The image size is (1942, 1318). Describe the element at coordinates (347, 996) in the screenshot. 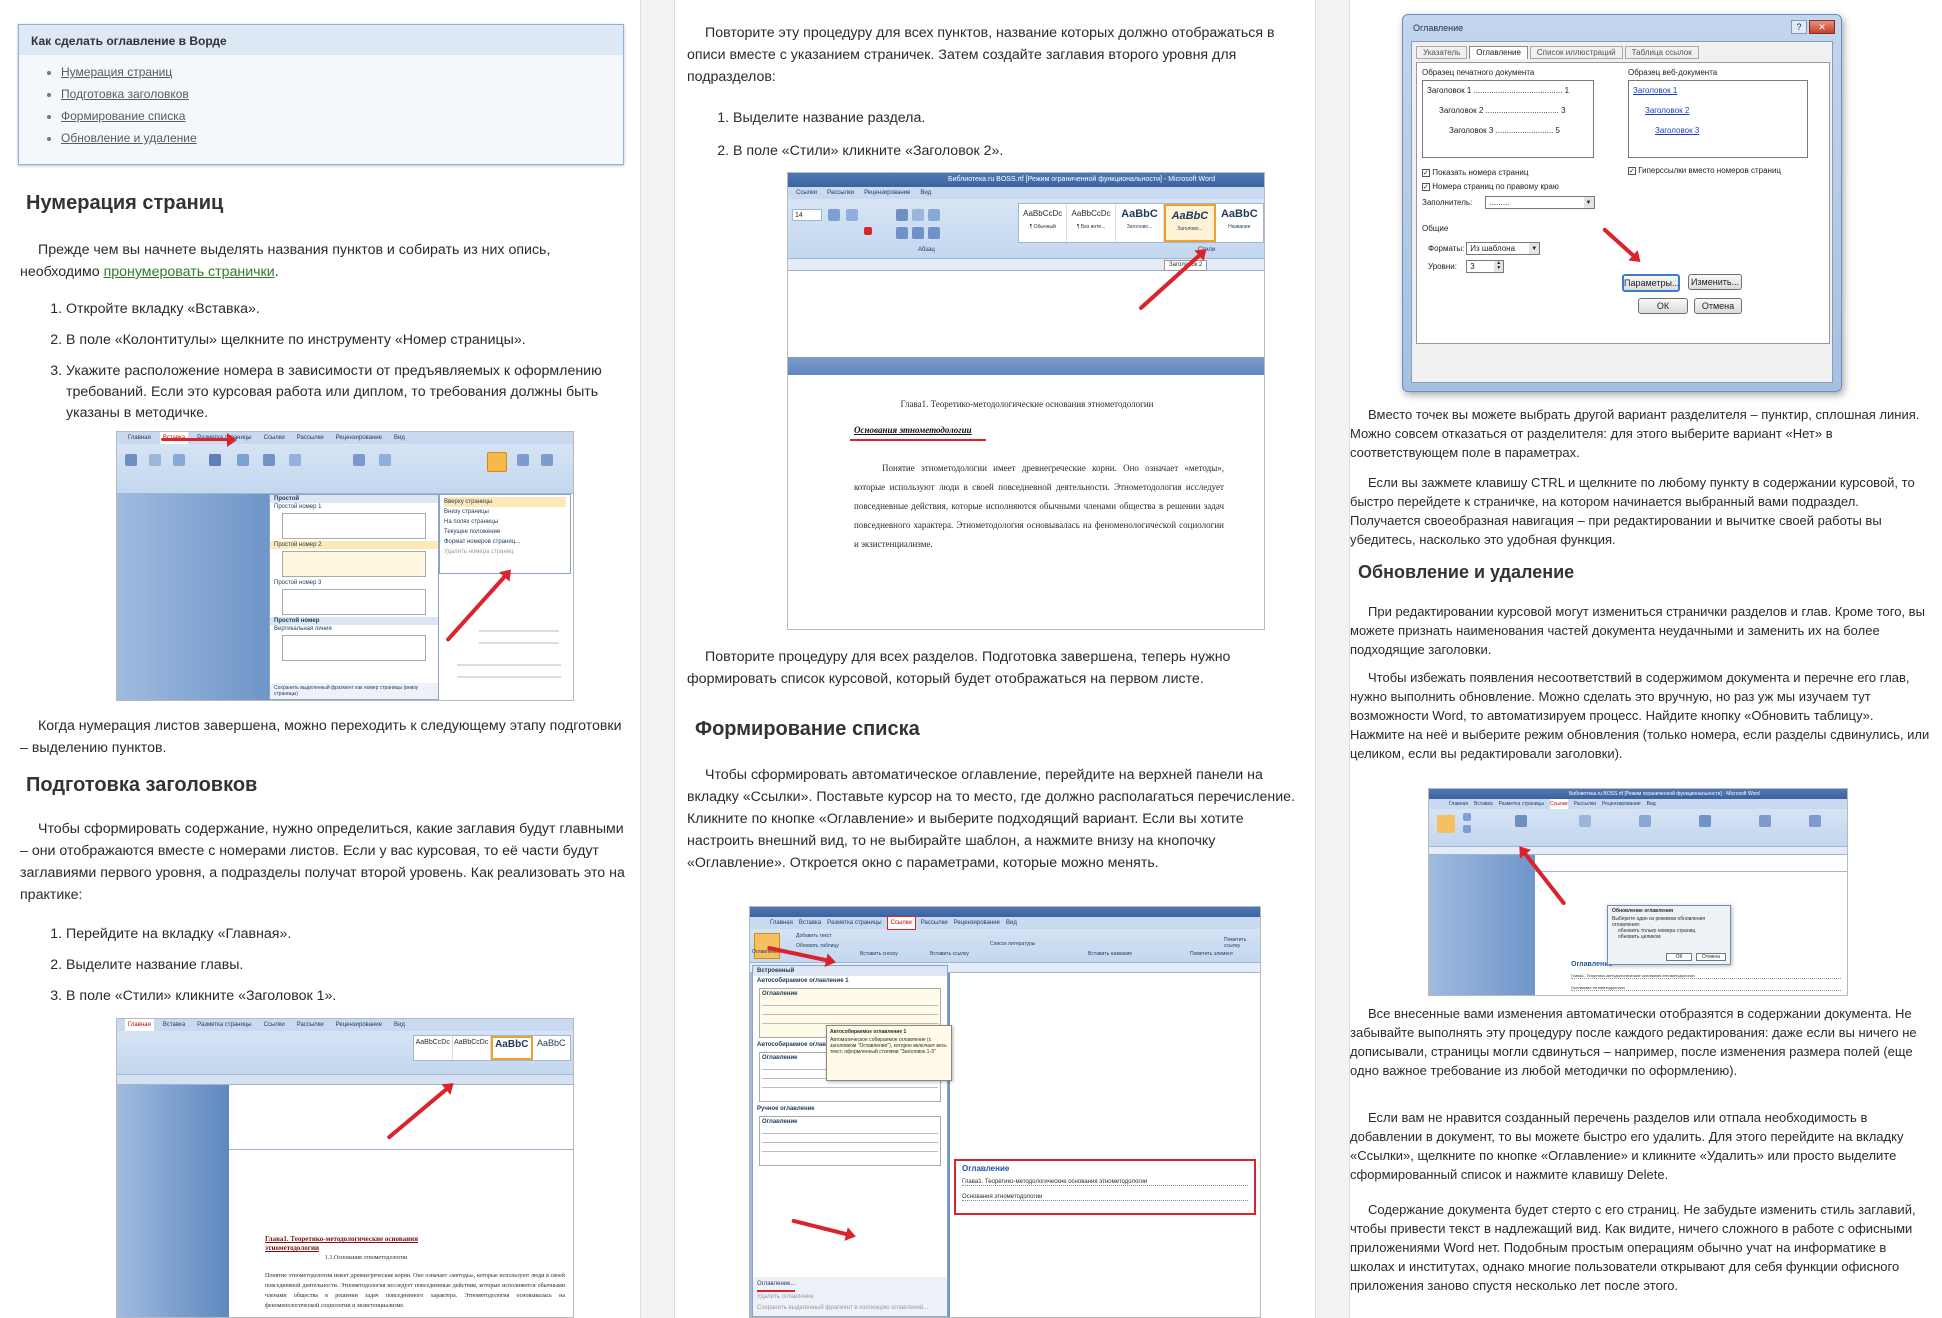

I see `list-item: В поле «Стили» кликните «Заголовок 1».` at that location.